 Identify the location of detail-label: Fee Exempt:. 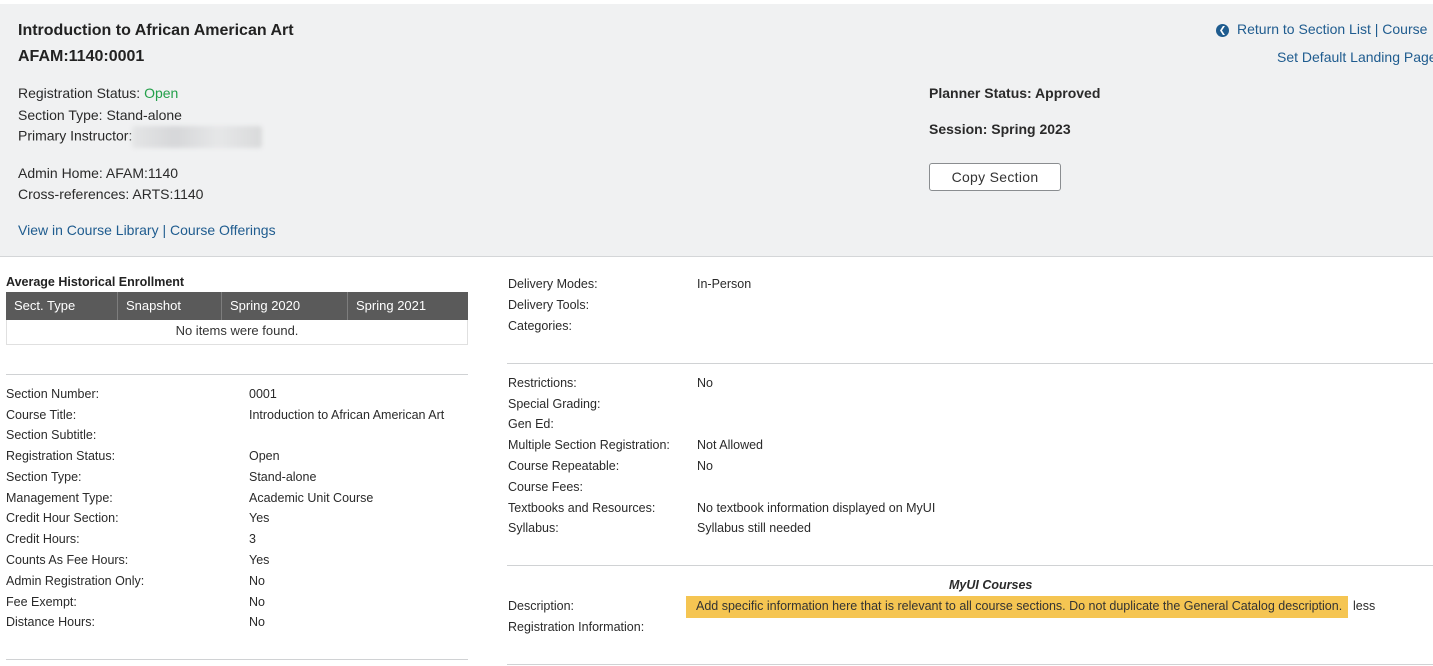
(41, 602).